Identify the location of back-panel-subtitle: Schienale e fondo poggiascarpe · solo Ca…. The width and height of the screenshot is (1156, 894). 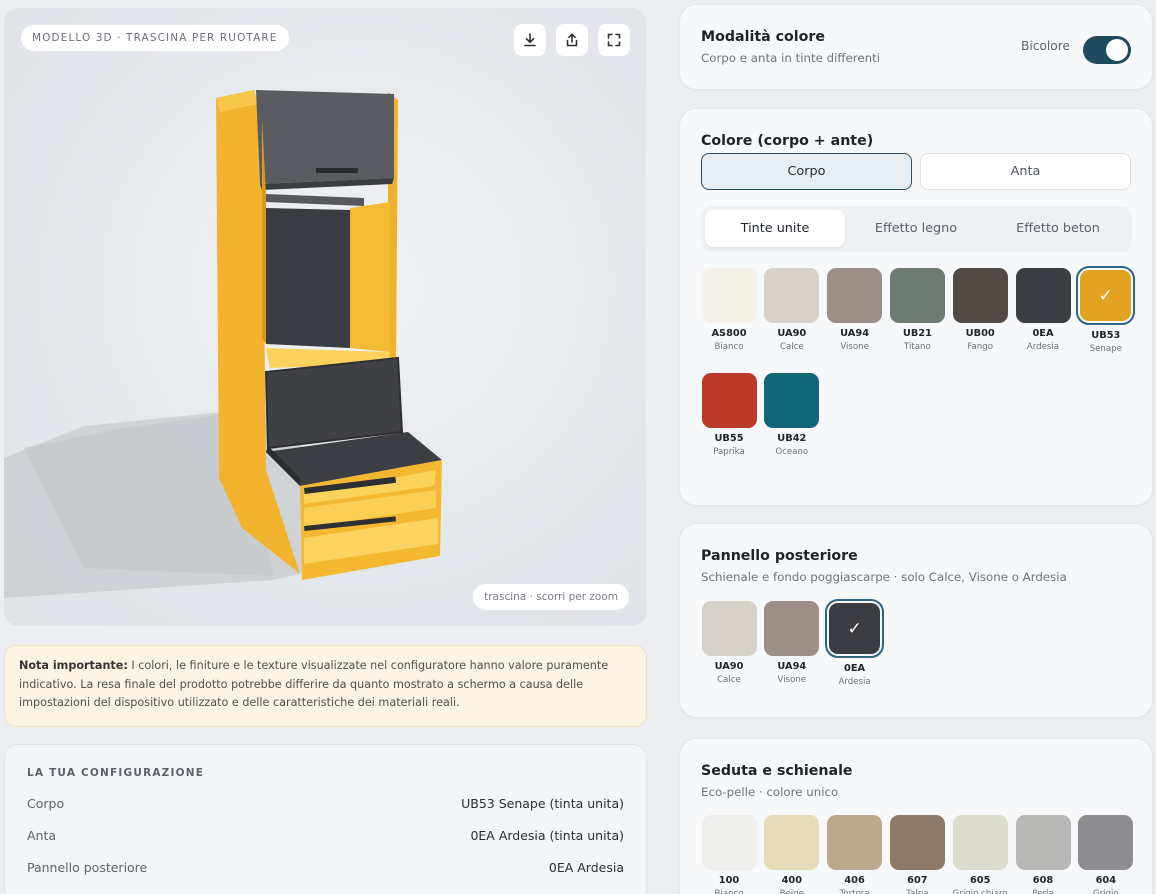
(884, 577).